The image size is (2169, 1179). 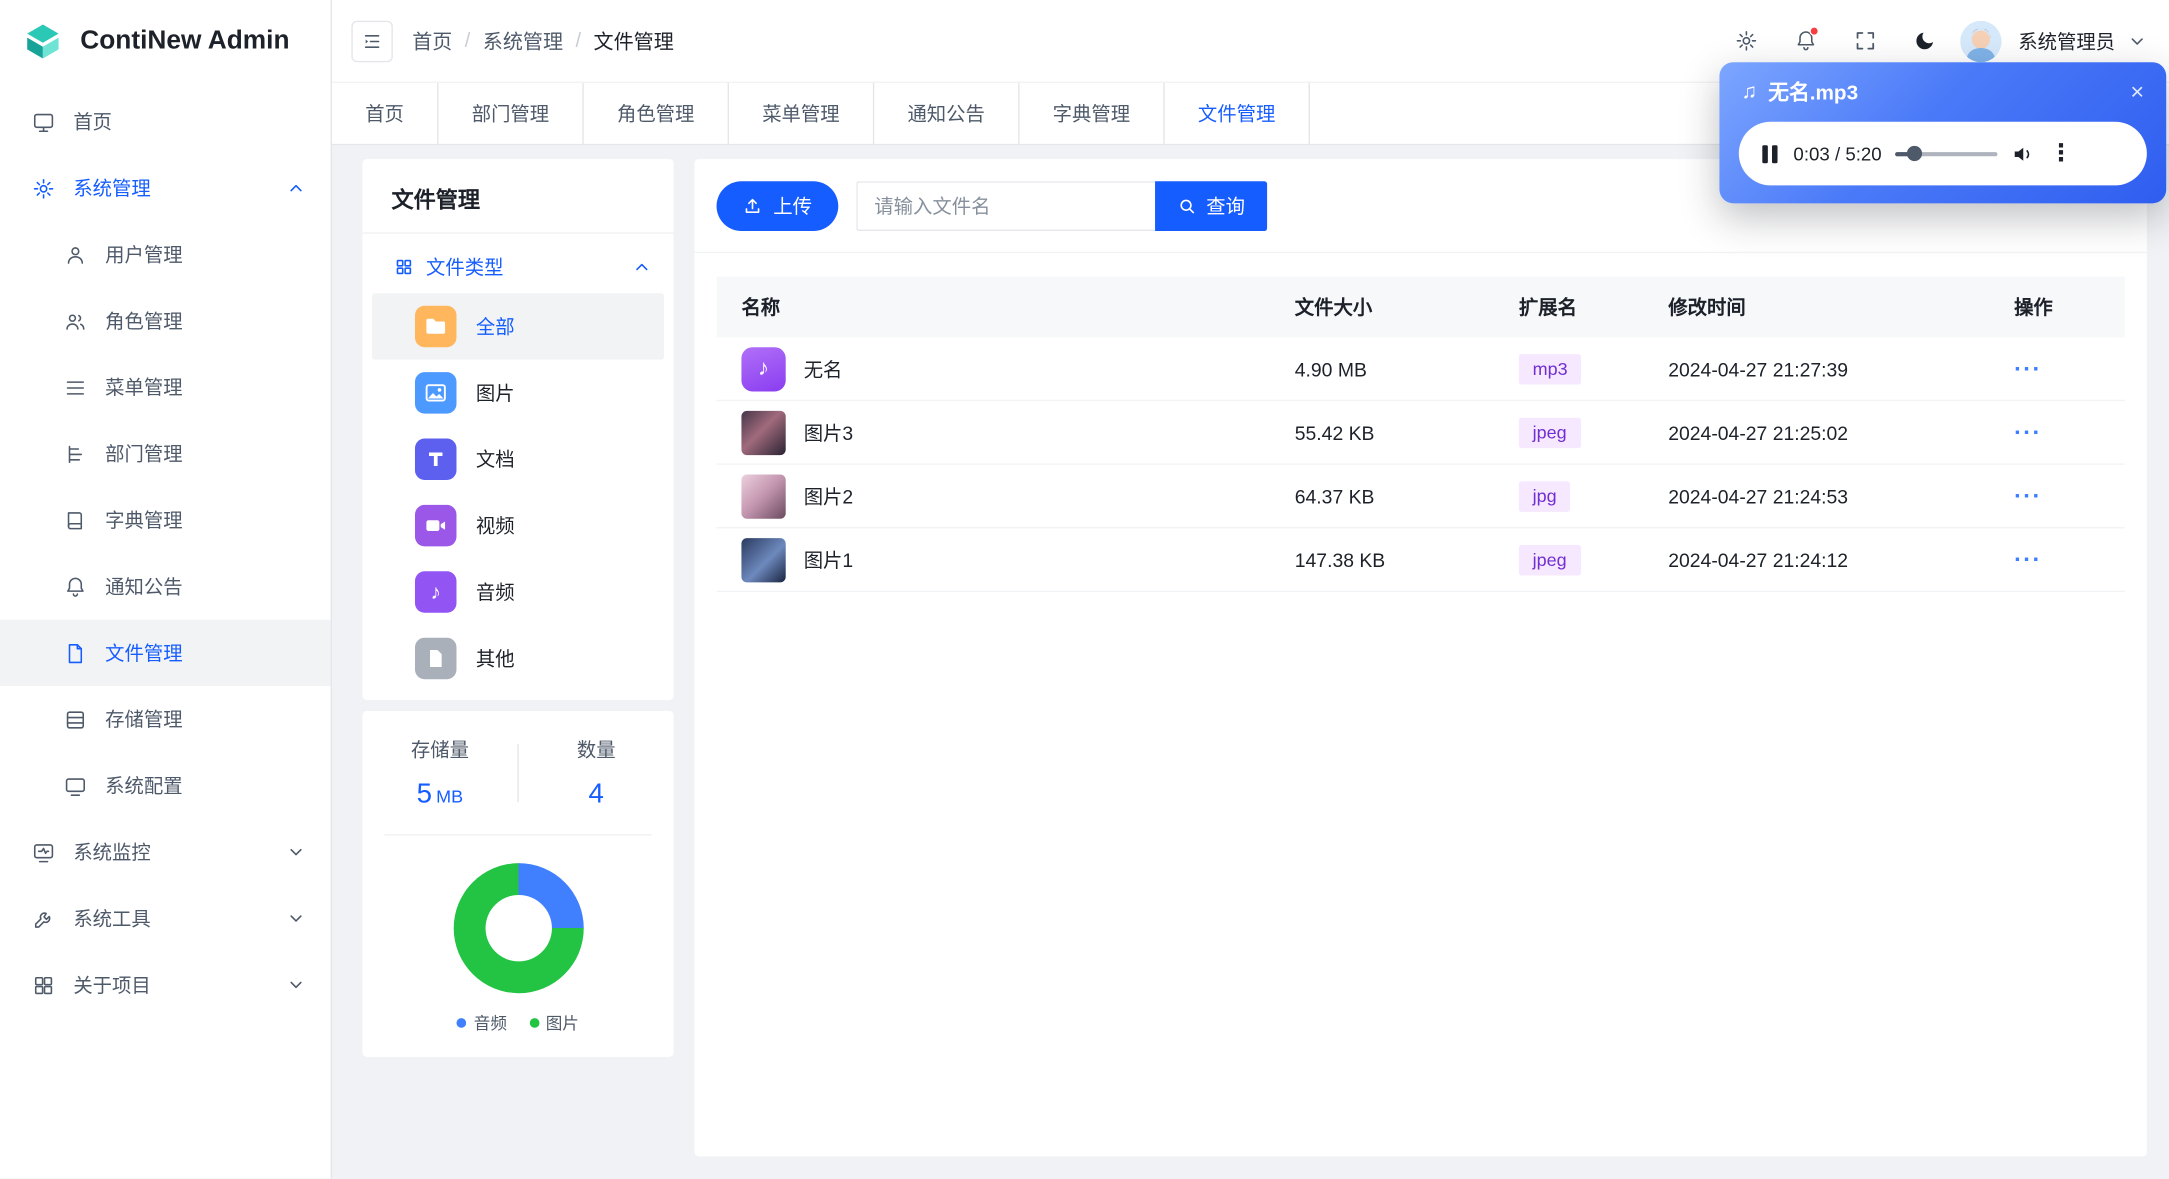 What do you see at coordinates (947, 113) in the screenshot?
I see `tab-notices: 通知公告` at bounding box center [947, 113].